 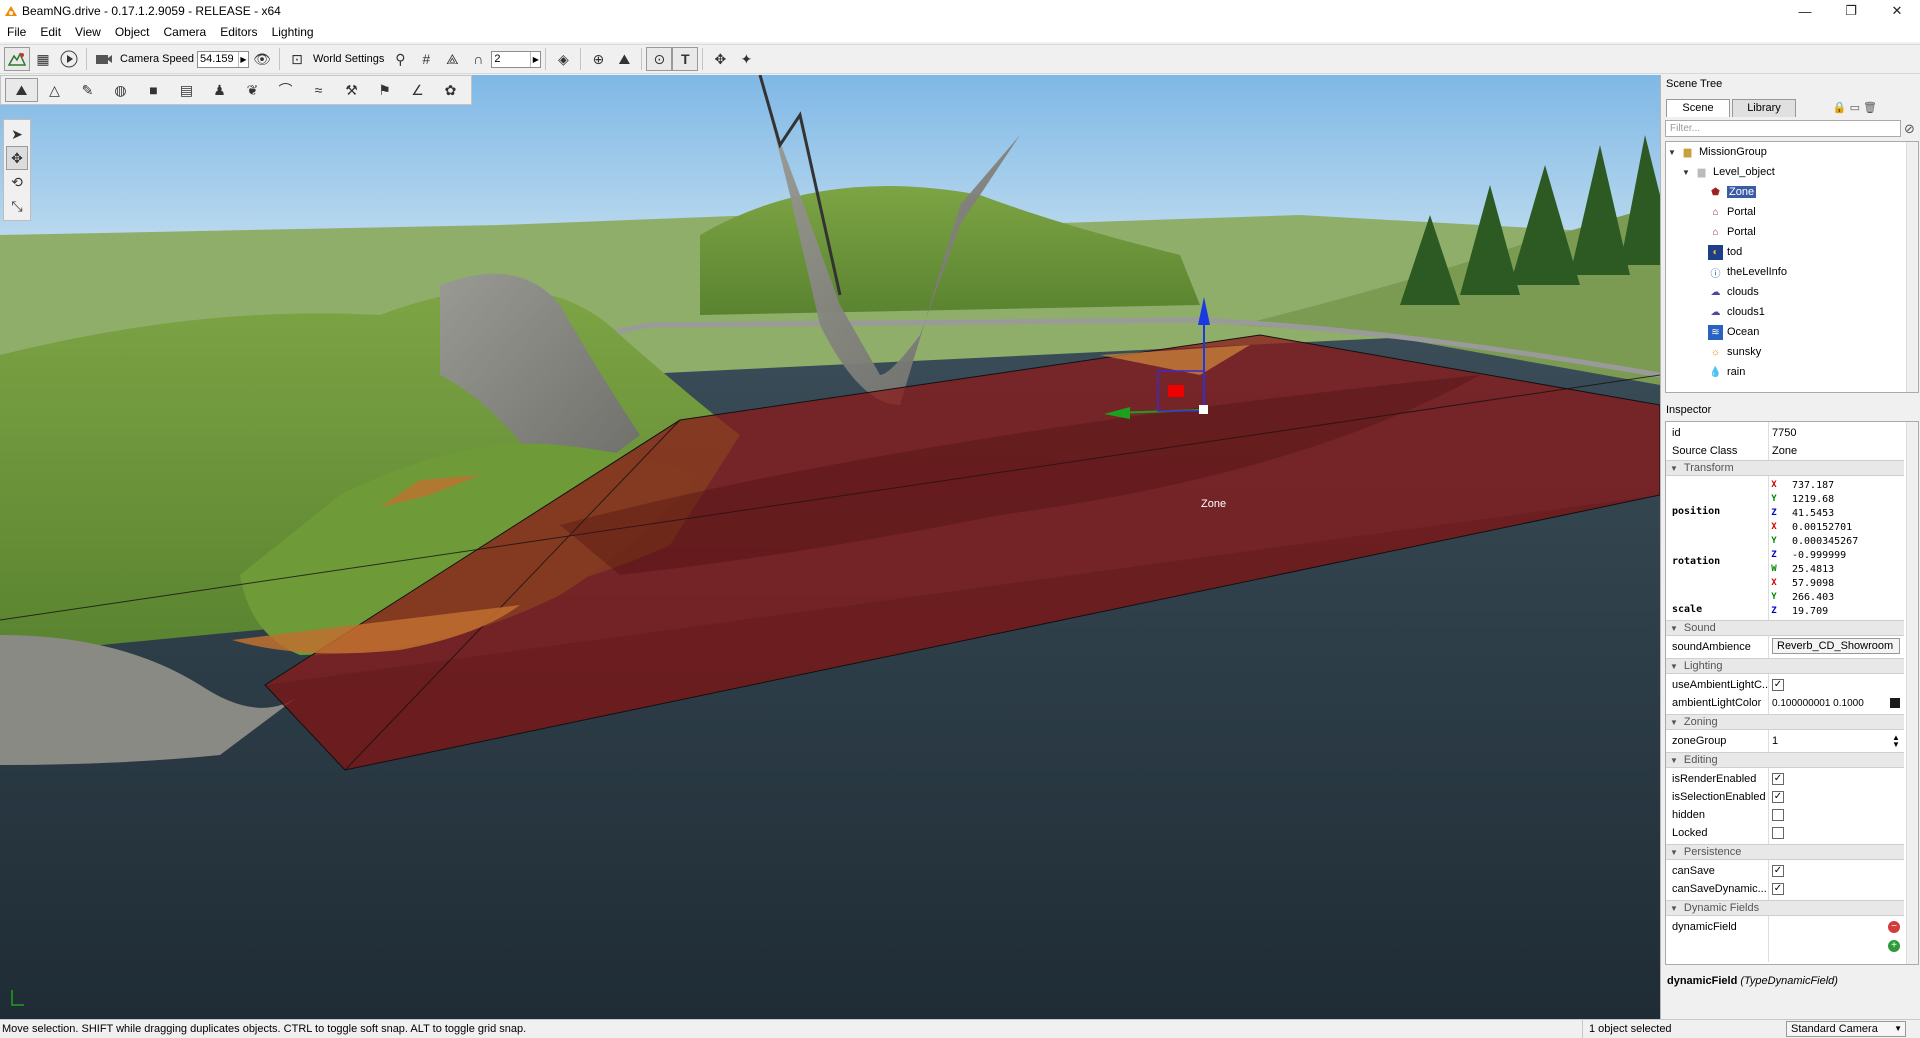 I want to click on clear-filter-icon: ⊘, so click(x=1909, y=129).